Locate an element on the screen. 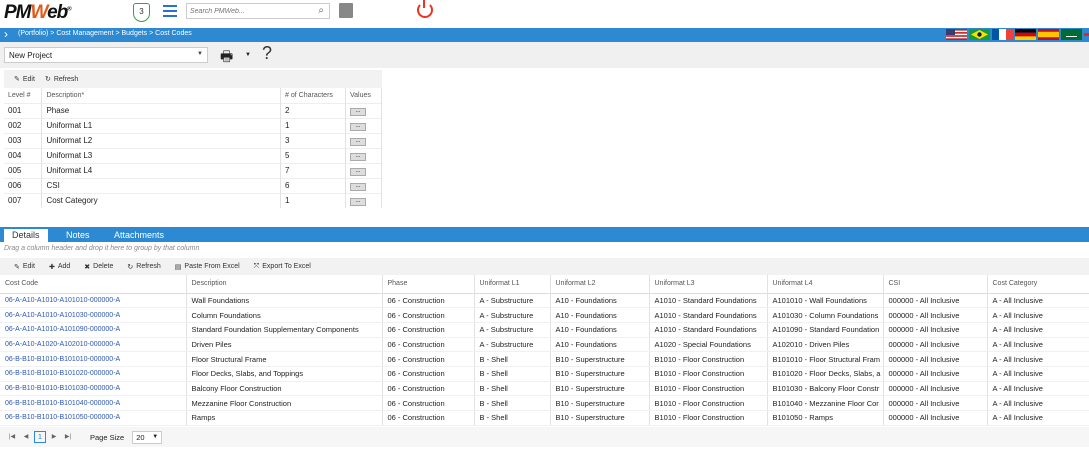 The height and width of the screenshot is (452, 1089). next-page-icon: ▶ is located at coordinates (54, 437).